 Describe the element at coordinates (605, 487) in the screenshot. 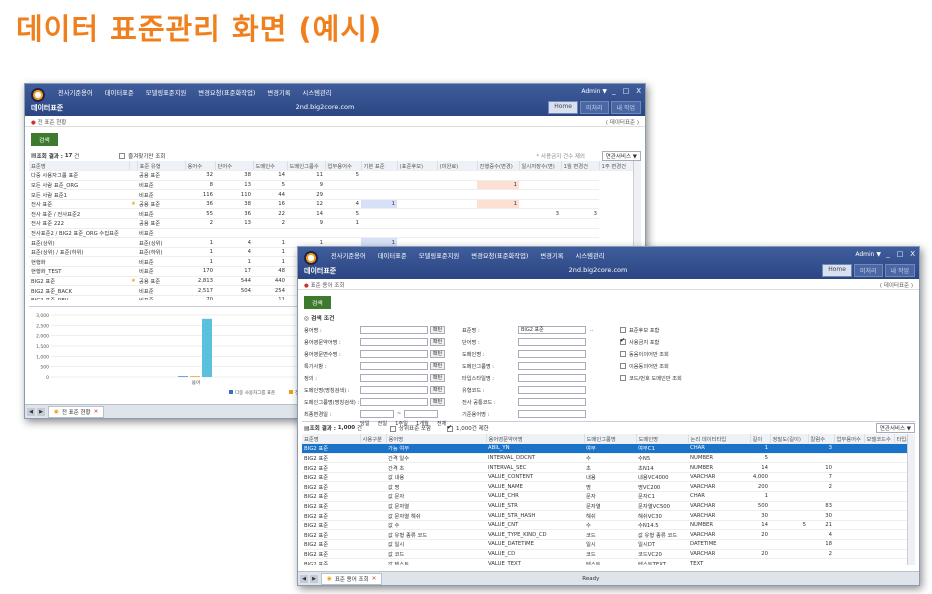

I see `table-row: BIG2 표준 값 명 VALUE_NAME 명 명VC200 VARCHAR 200 2` at that location.